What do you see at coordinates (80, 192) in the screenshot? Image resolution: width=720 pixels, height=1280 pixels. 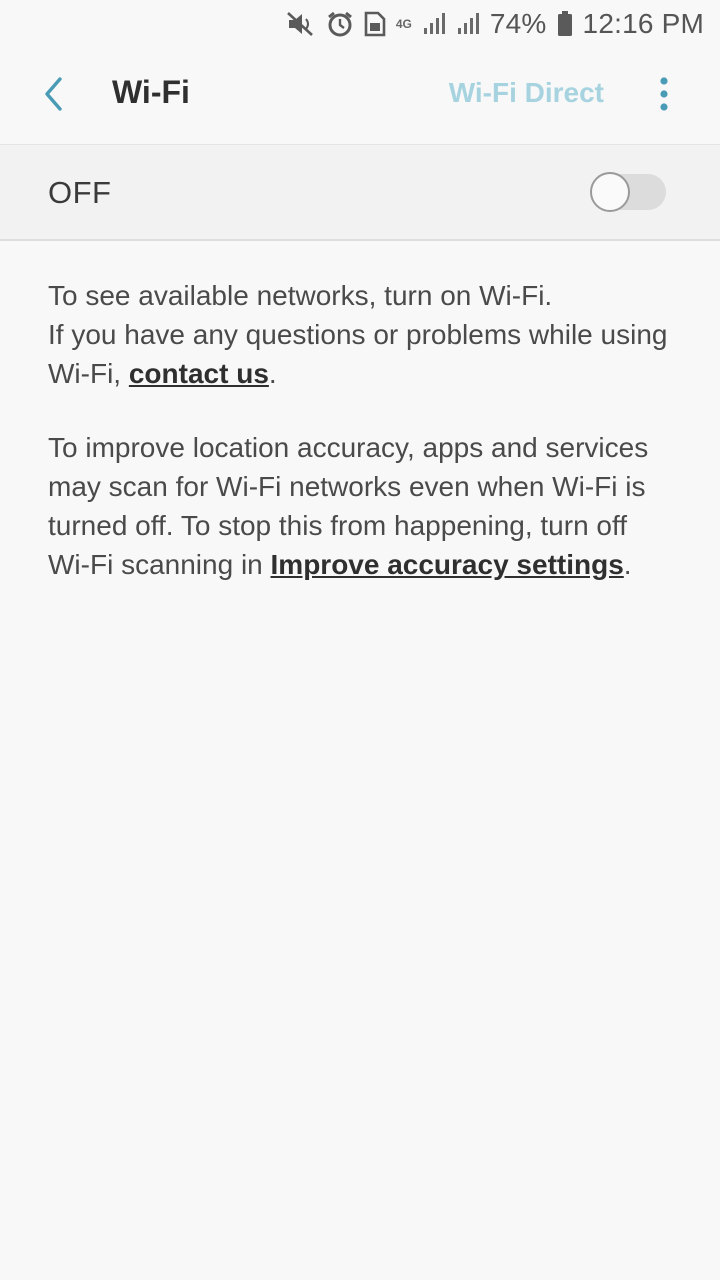 I see `wifi-state-label: OFF` at bounding box center [80, 192].